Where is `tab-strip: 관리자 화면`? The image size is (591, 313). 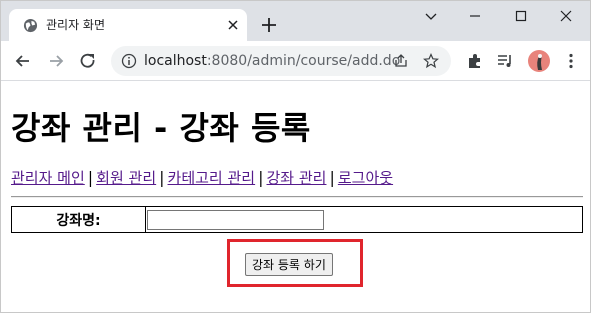
tab-strip: 관리자 화면 is located at coordinates (295, 21).